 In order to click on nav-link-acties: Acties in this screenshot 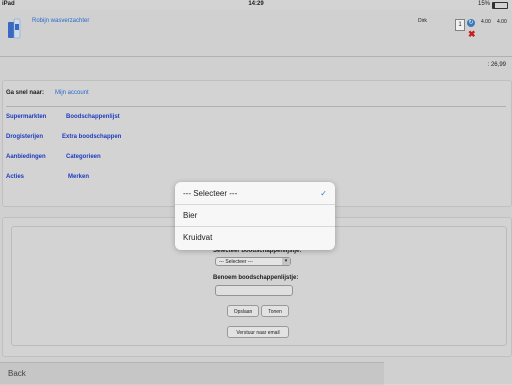, I will do `click(15, 177)`.